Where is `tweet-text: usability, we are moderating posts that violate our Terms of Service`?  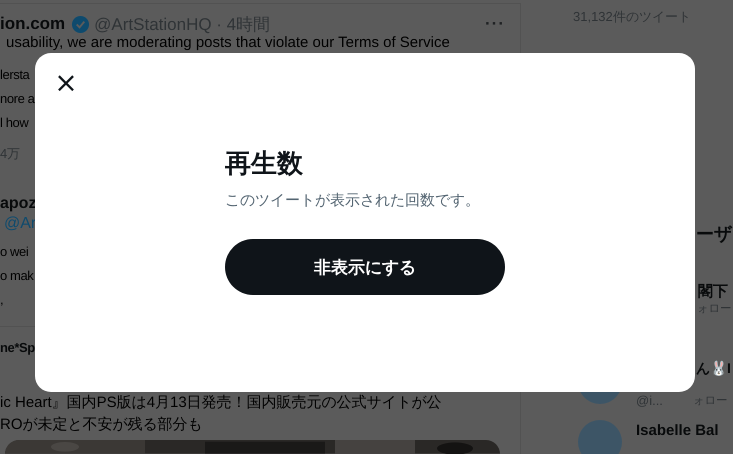
tweet-text: usability, we are moderating posts that violate our Terms of Service is located at coordinates (228, 42).